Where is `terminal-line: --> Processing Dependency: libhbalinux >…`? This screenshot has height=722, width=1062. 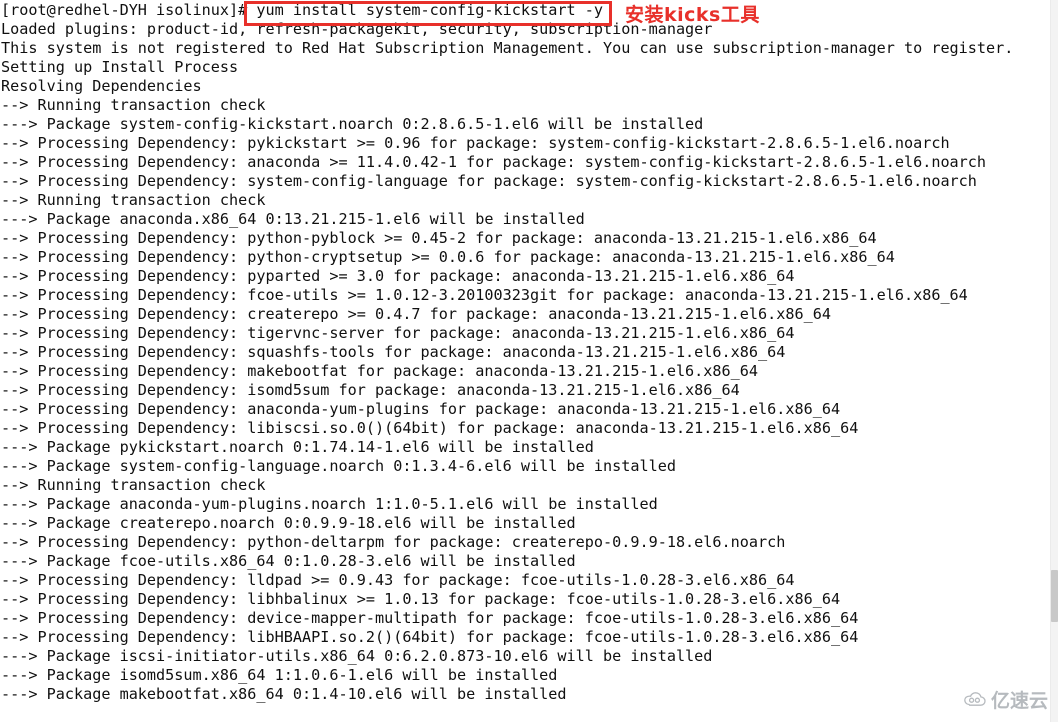 terminal-line: --> Processing Dependency: libhbalinux >… is located at coordinates (421, 599).